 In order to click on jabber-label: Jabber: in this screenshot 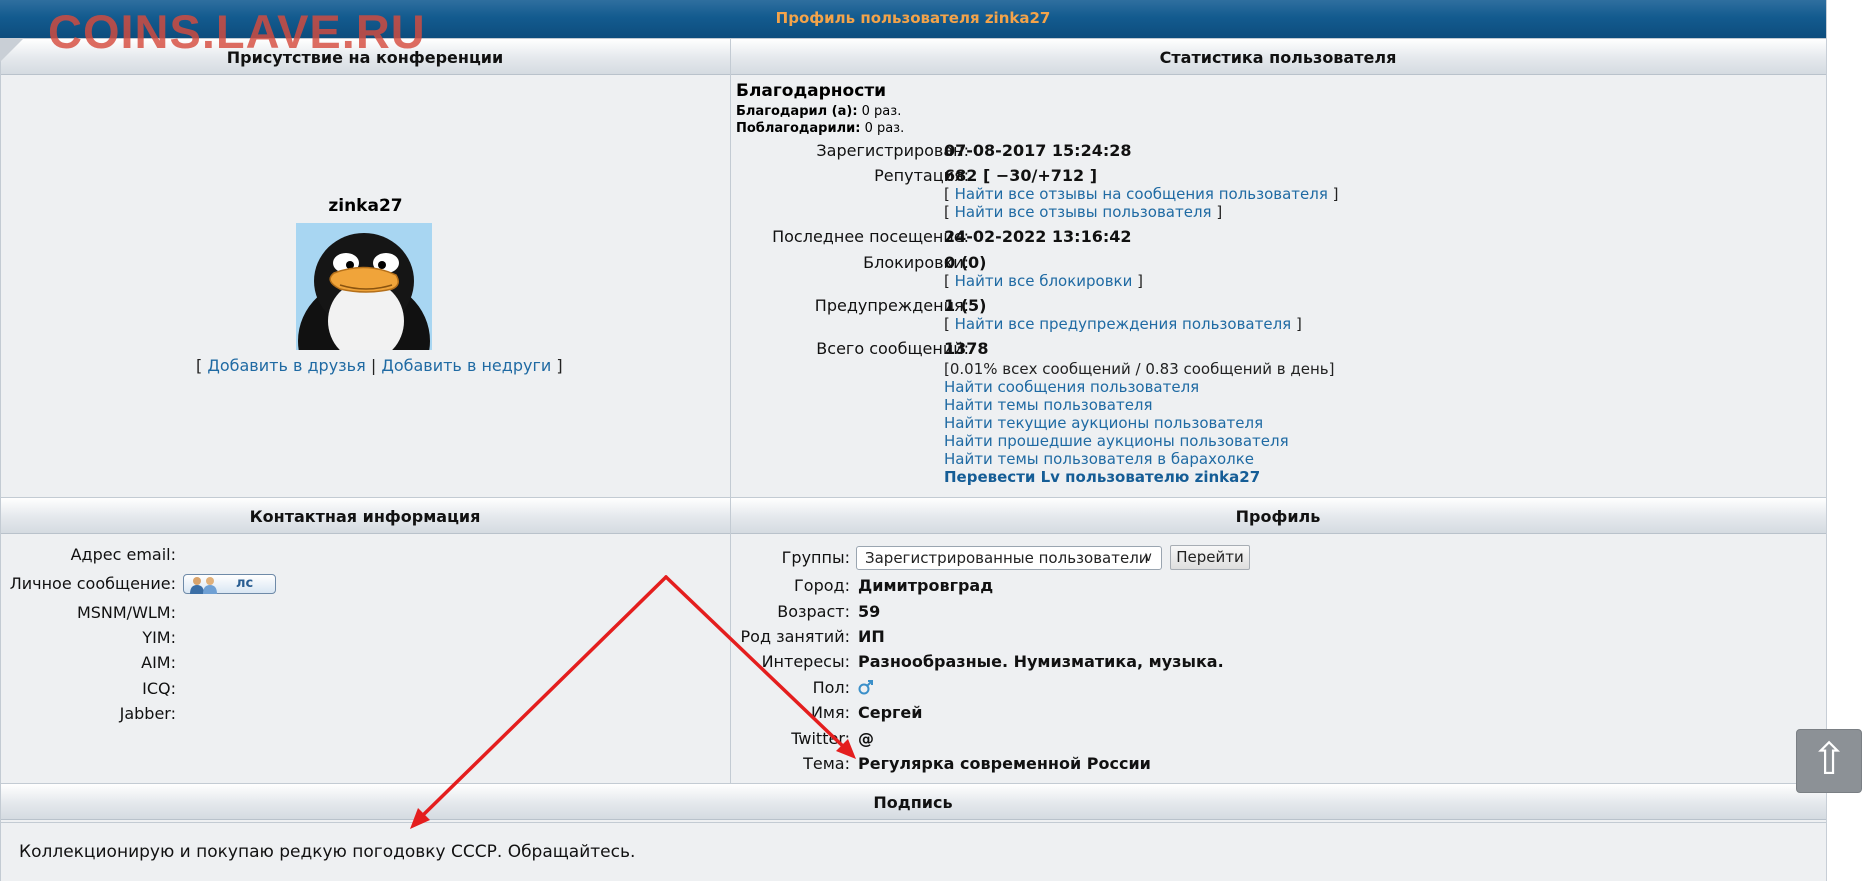, I will do `click(147, 713)`.